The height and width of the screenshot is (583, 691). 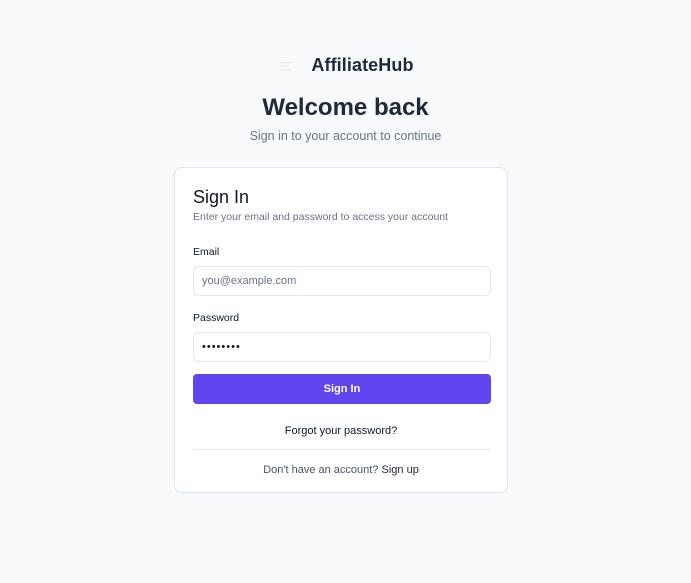 What do you see at coordinates (362, 65) in the screenshot?
I see `brand-name: AffiliateHub` at bounding box center [362, 65].